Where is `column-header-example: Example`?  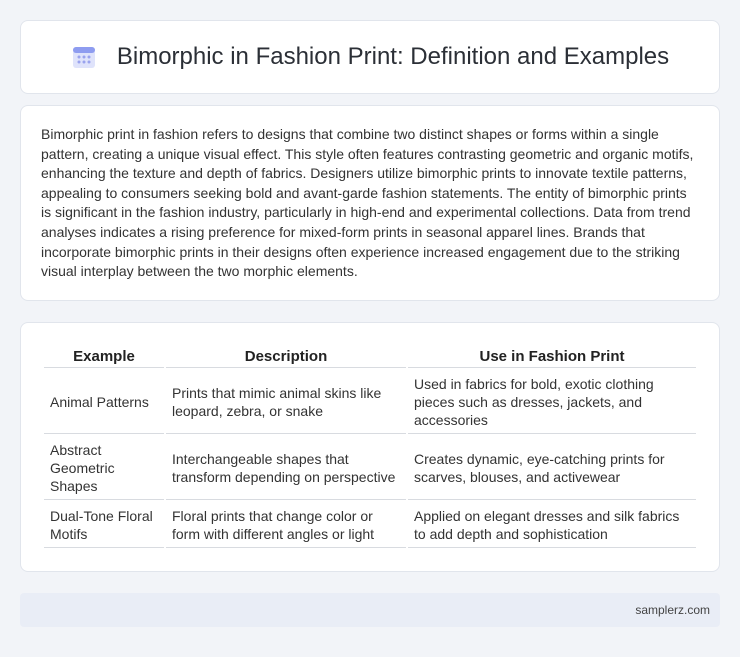 column-header-example: Example is located at coordinates (104, 356).